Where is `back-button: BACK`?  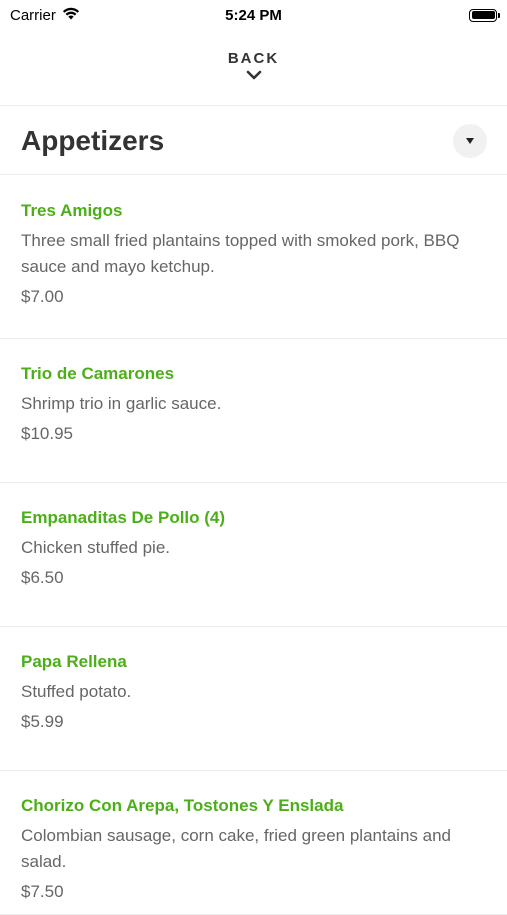
back-button: BACK is located at coordinates (253, 75).